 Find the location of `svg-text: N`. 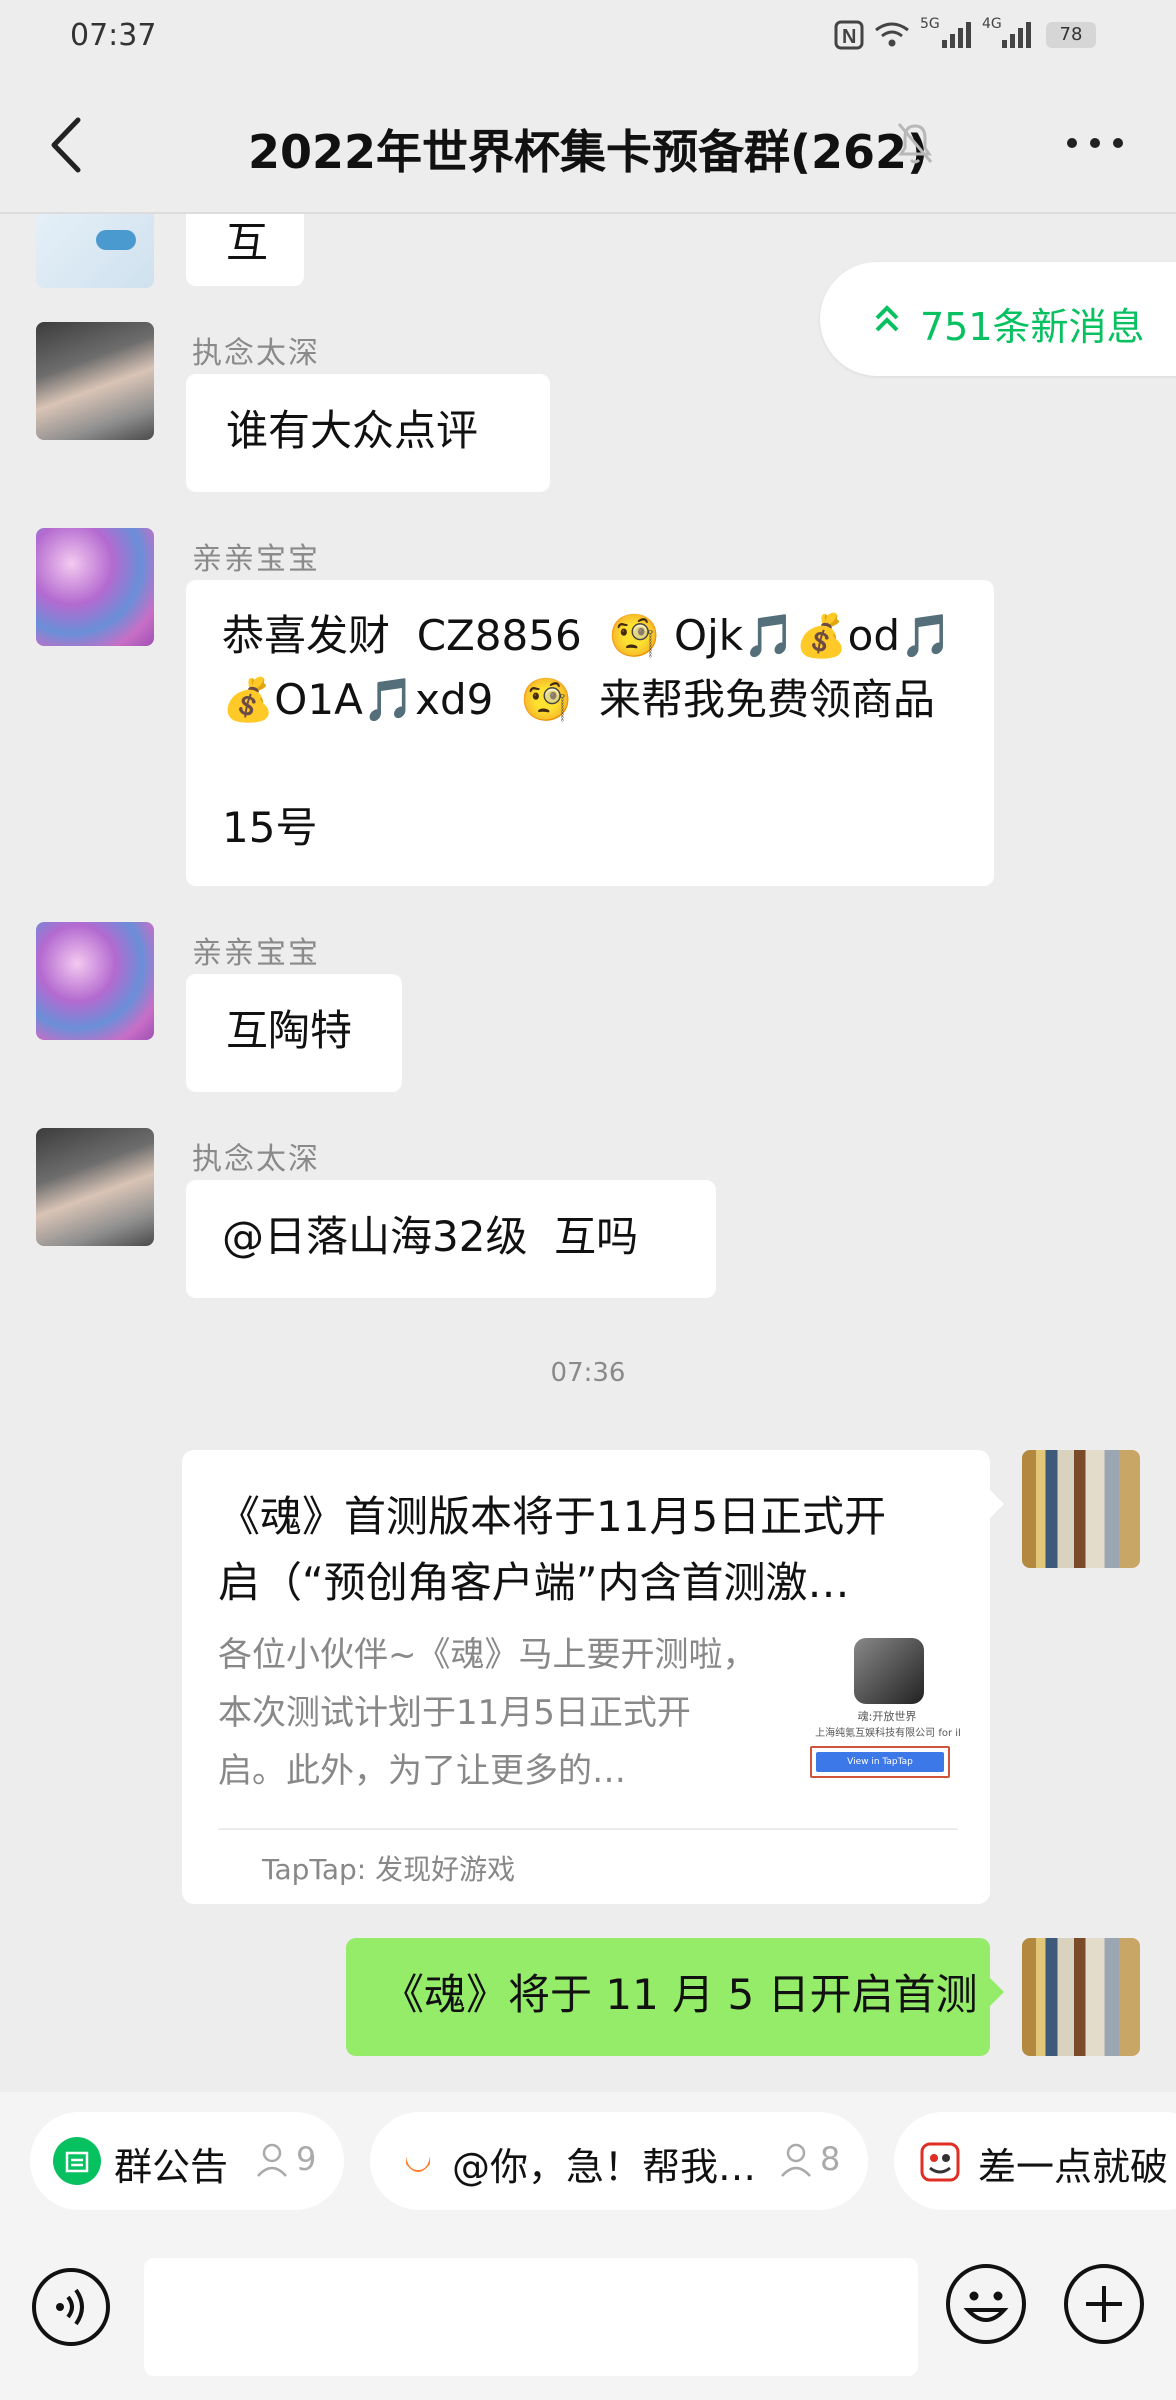

svg-text: N is located at coordinates (849, 37).